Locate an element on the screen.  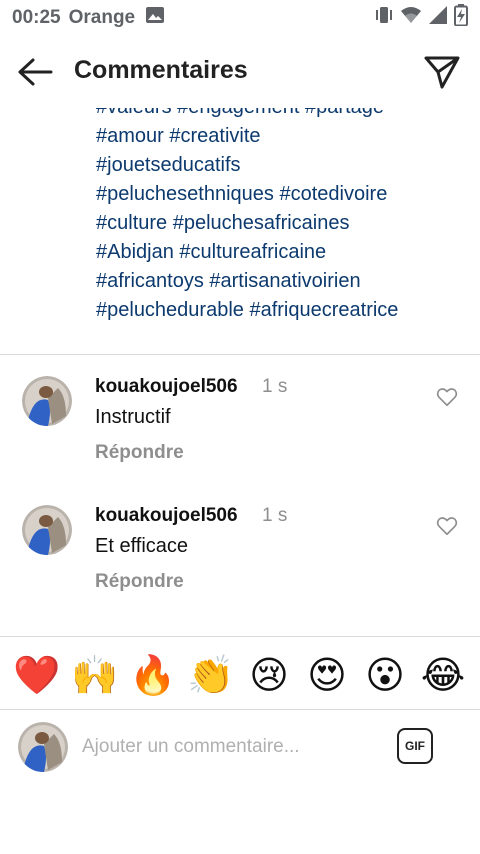
hashtag-line: #africantoys #artisanativoirien is located at coordinates (281, 281).